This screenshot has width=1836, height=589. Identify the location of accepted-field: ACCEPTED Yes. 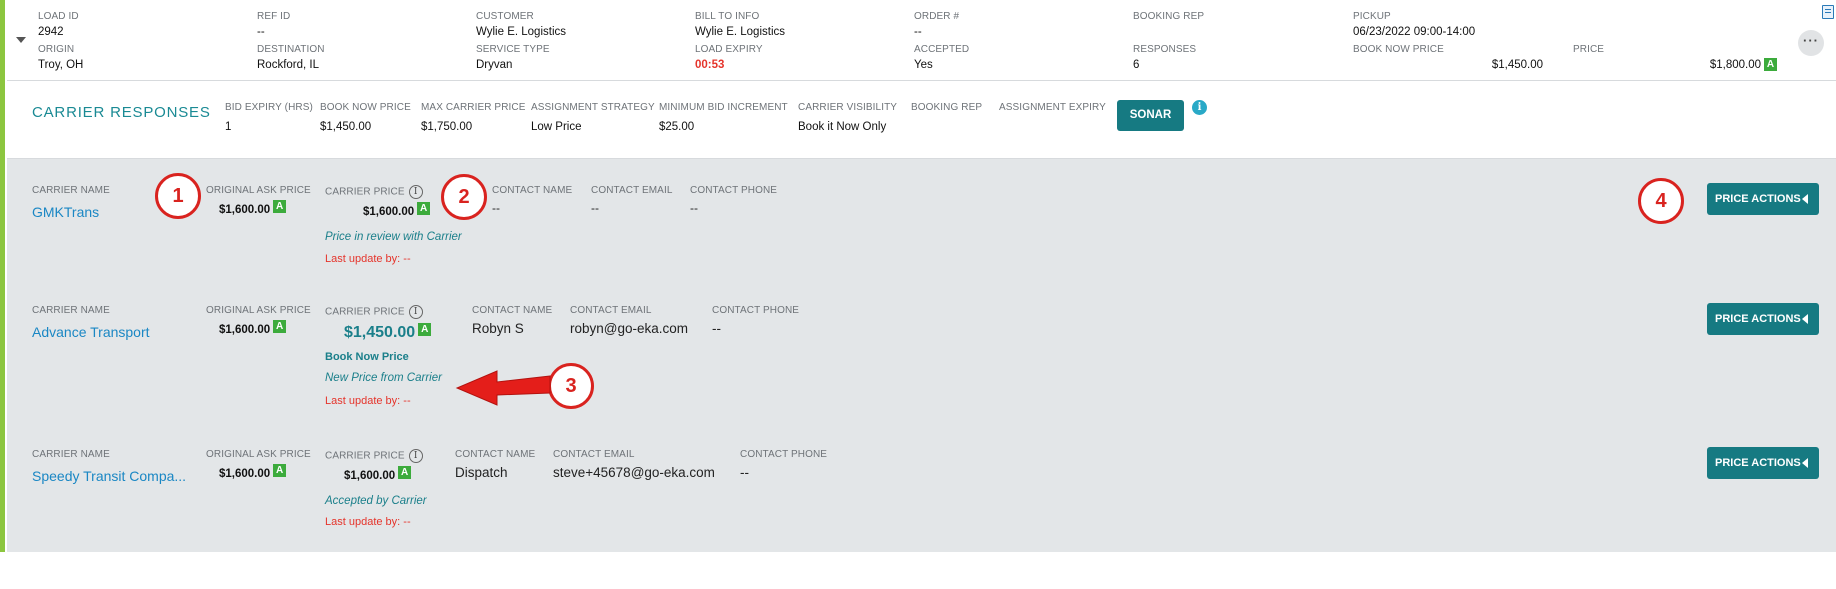
(941, 58).